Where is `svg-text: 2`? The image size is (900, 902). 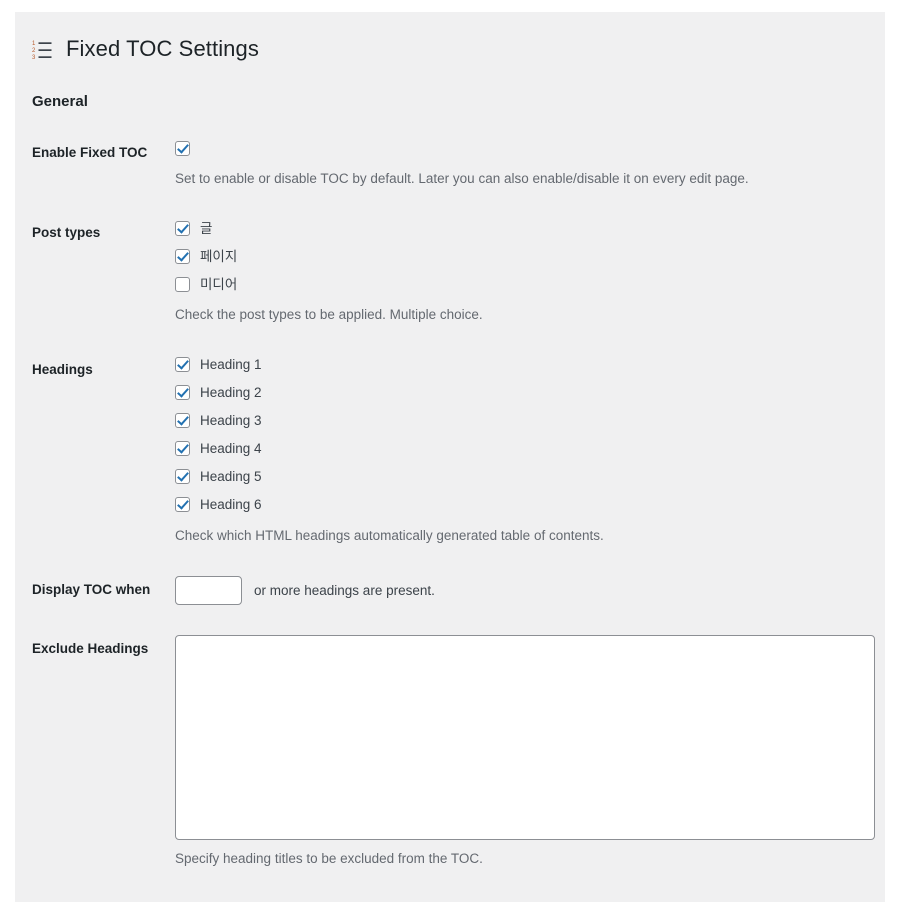
svg-text: 2 is located at coordinates (34, 51).